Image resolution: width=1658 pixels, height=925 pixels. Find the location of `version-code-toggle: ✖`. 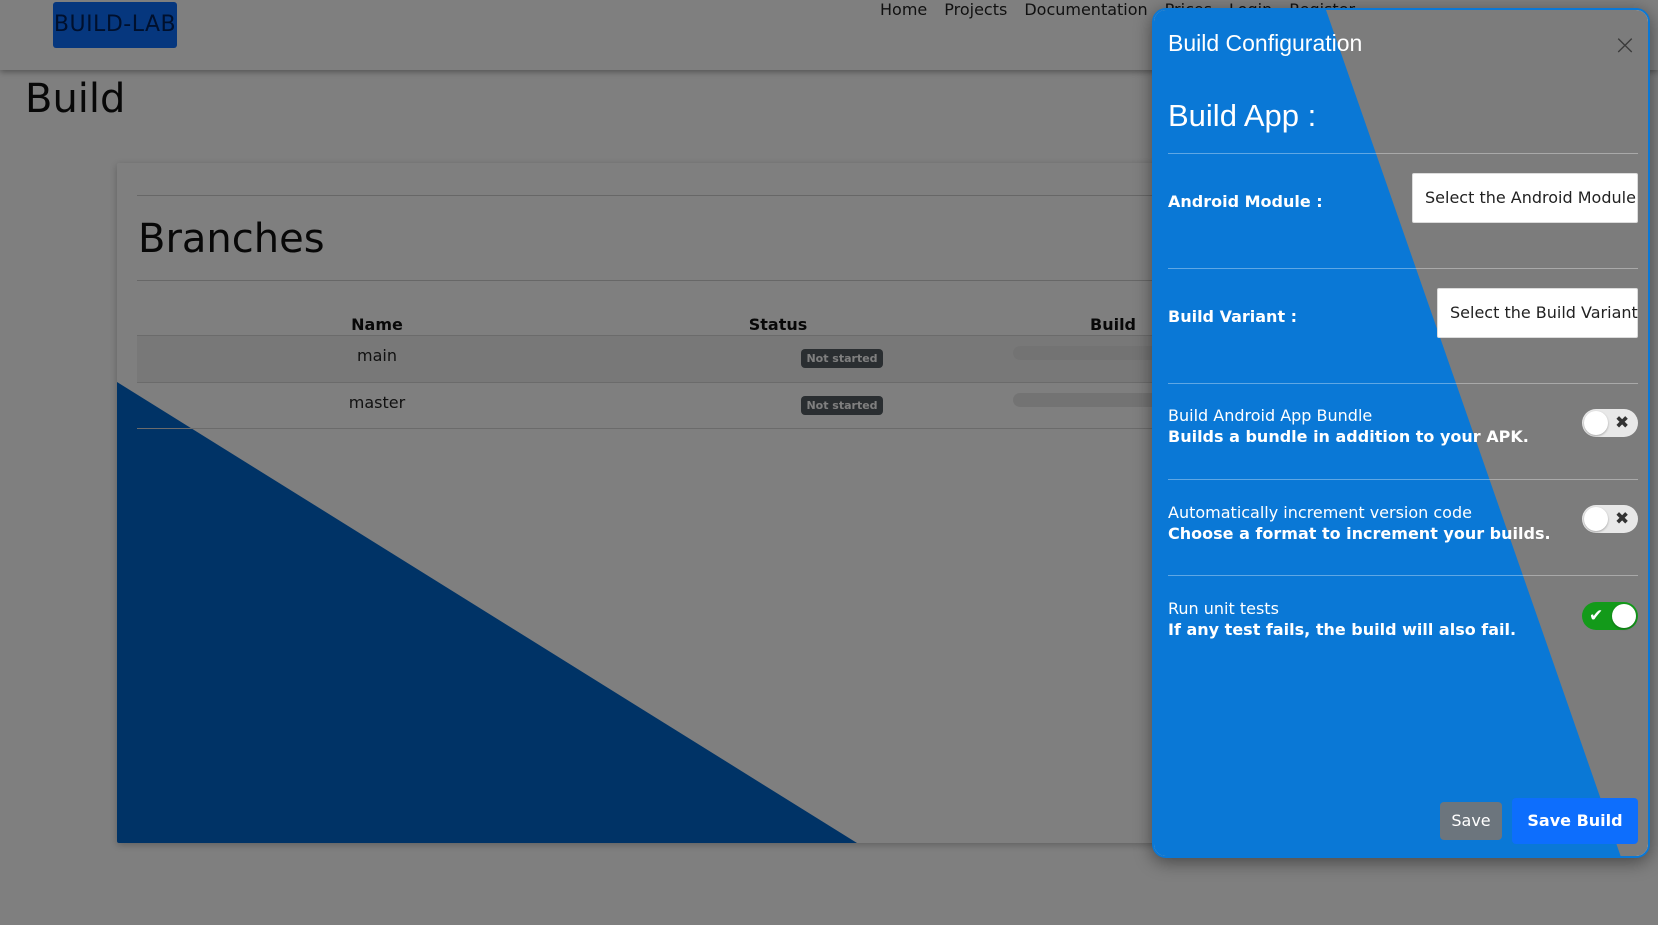

version-code-toggle: ✖ is located at coordinates (1610, 519).